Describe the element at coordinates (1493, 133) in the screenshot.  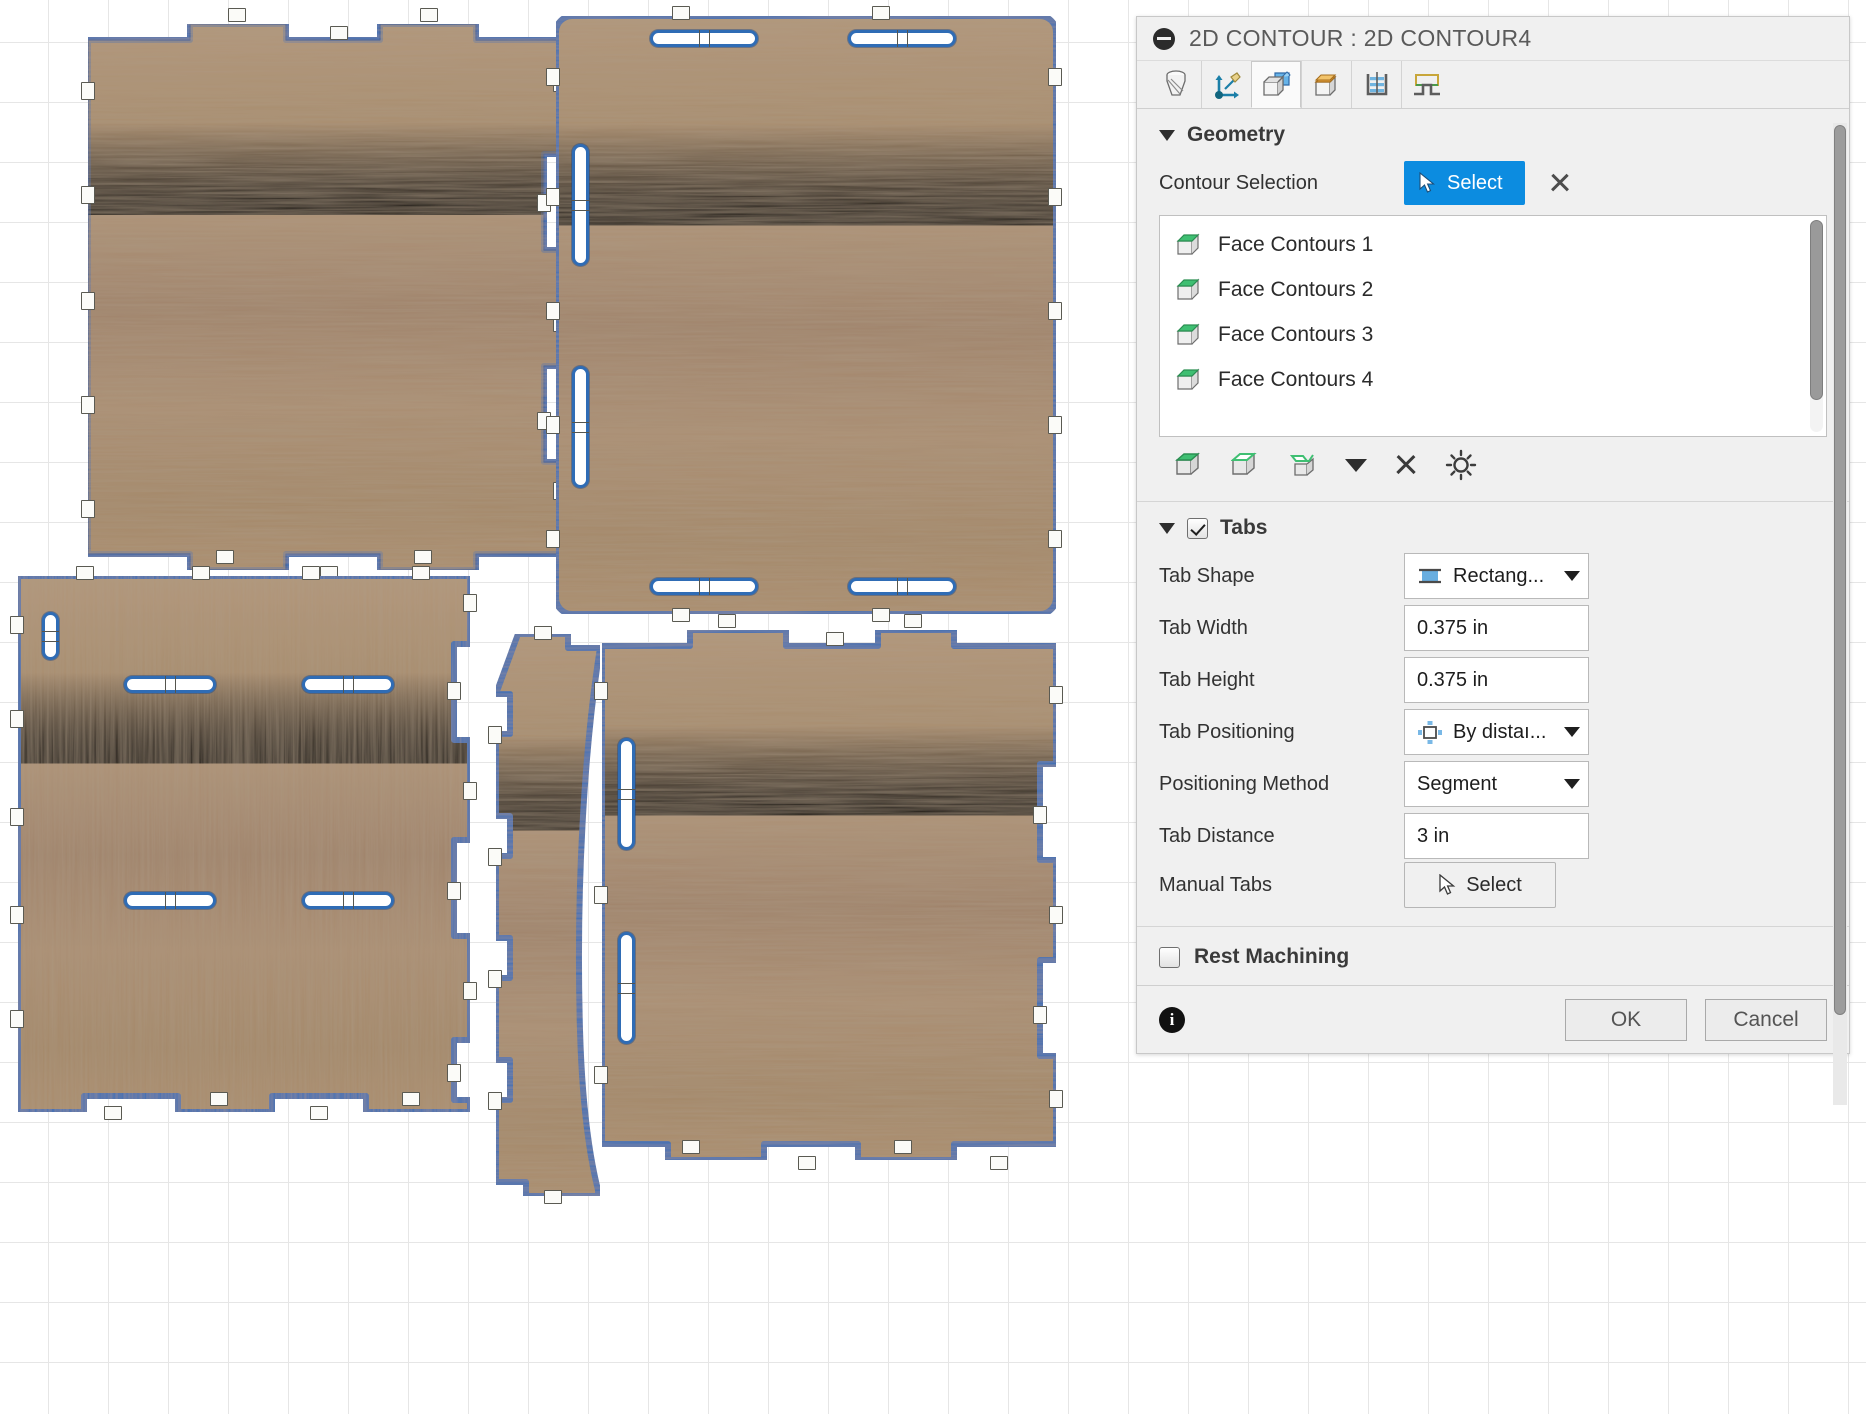
I see `geometry-section-header: Geometry` at that location.